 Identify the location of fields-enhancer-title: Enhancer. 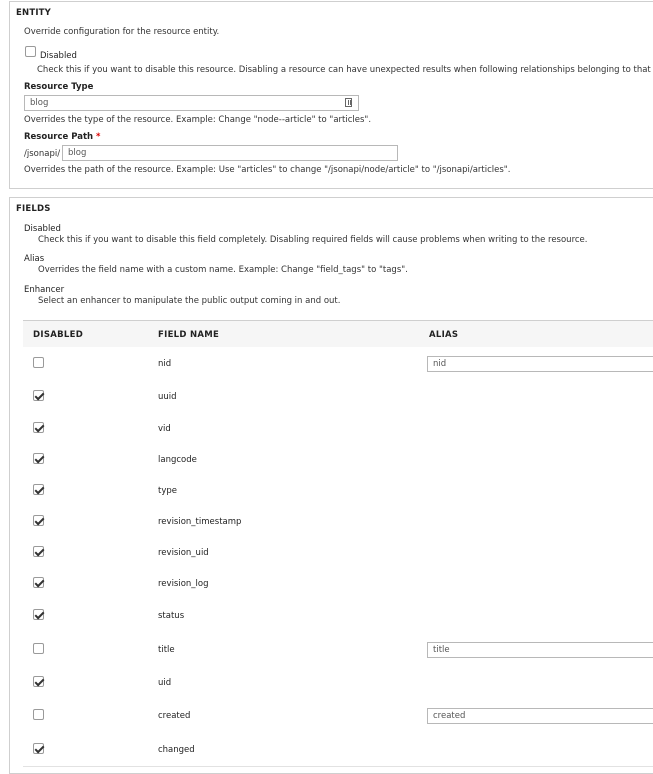
(44, 290).